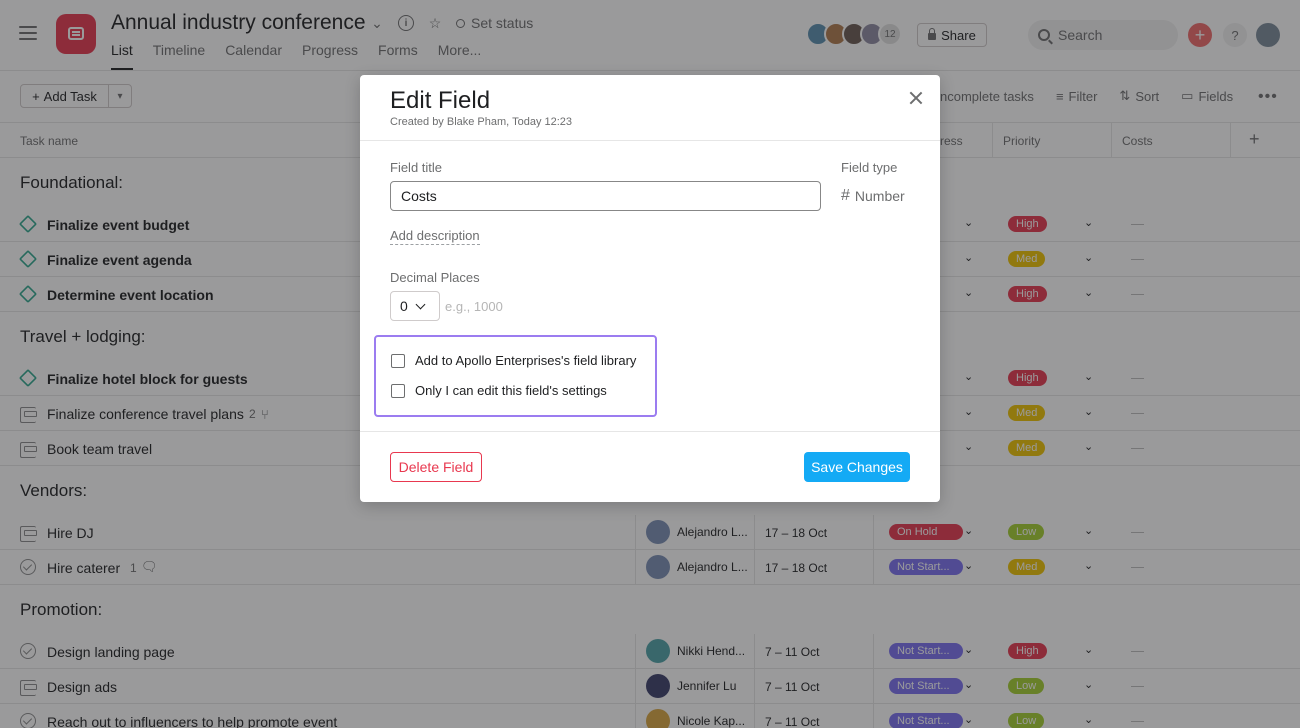  What do you see at coordinates (435, 236) in the screenshot?
I see `add-description-link: Add description` at bounding box center [435, 236].